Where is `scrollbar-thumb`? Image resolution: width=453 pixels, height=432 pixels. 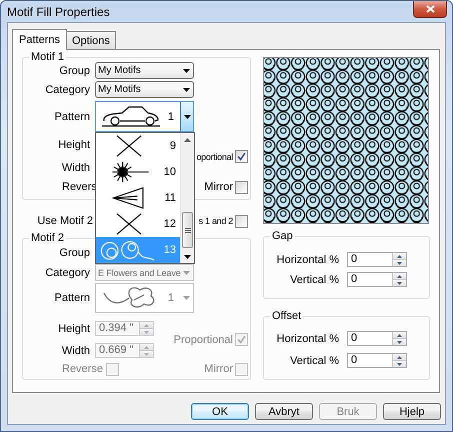 scrollbar-thumb is located at coordinates (187, 230).